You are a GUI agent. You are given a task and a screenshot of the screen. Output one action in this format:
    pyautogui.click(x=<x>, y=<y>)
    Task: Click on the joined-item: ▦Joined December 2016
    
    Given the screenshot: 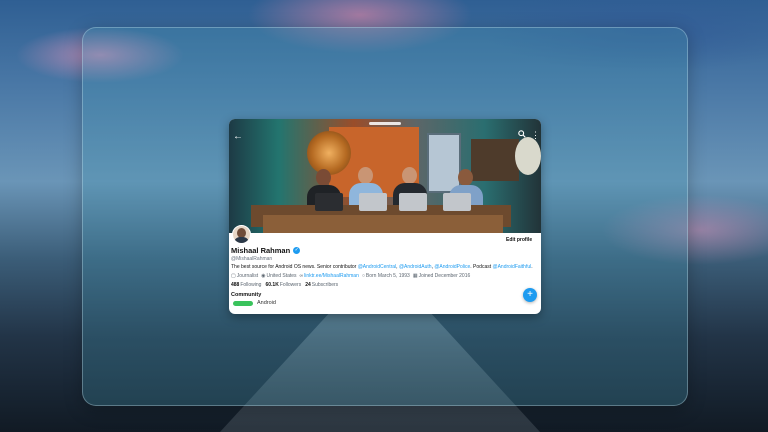 What is the action you would take?
    pyautogui.click(x=441, y=276)
    